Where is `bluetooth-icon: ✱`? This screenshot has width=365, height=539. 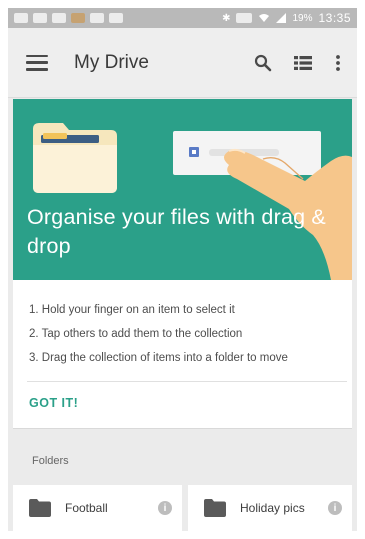
bluetooth-icon: ✱ is located at coordinates (226, 18).